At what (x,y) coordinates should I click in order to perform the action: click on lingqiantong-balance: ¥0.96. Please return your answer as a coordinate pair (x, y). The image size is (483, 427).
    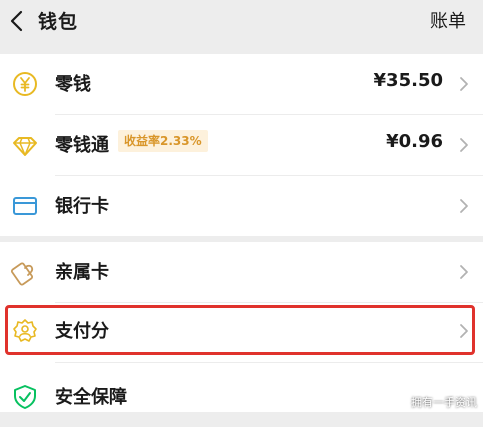
    Looking at the image, I should click on (414, 141).